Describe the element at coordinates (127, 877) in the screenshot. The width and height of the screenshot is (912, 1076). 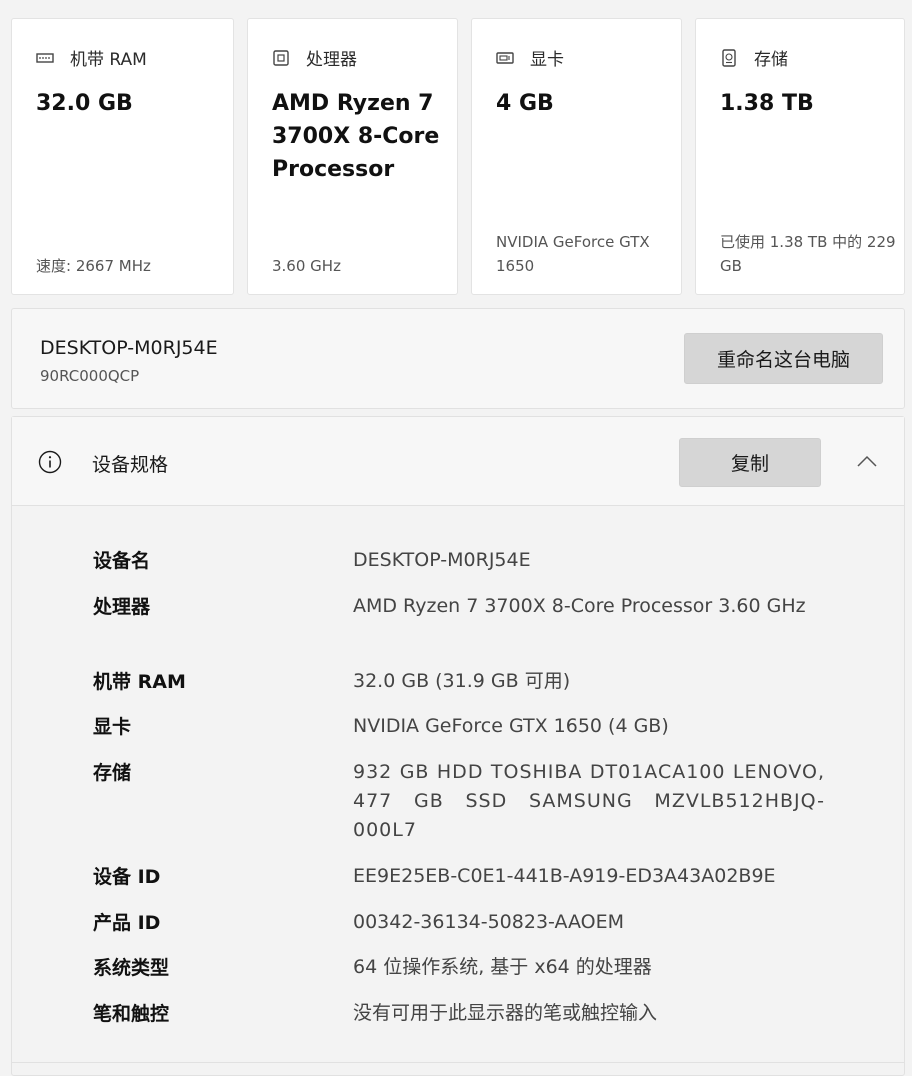
I see `spec-key: 设备 ID` at that location.